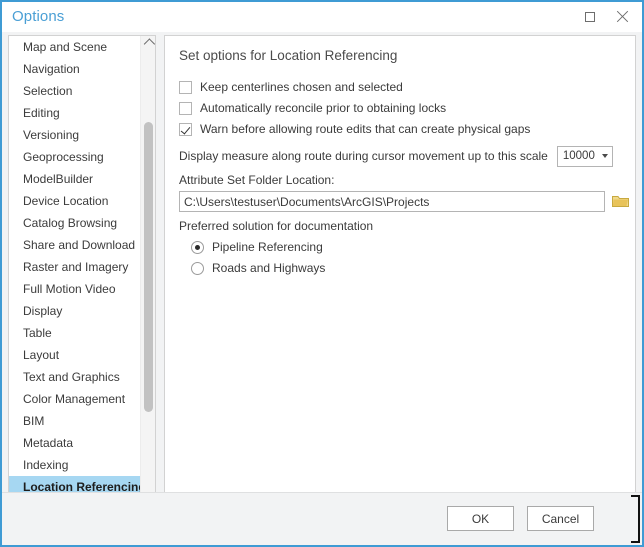 The height and width of the screenshot is (547, 644). I want to click on dialog-footer: OK Cancel, so click(322, 518).